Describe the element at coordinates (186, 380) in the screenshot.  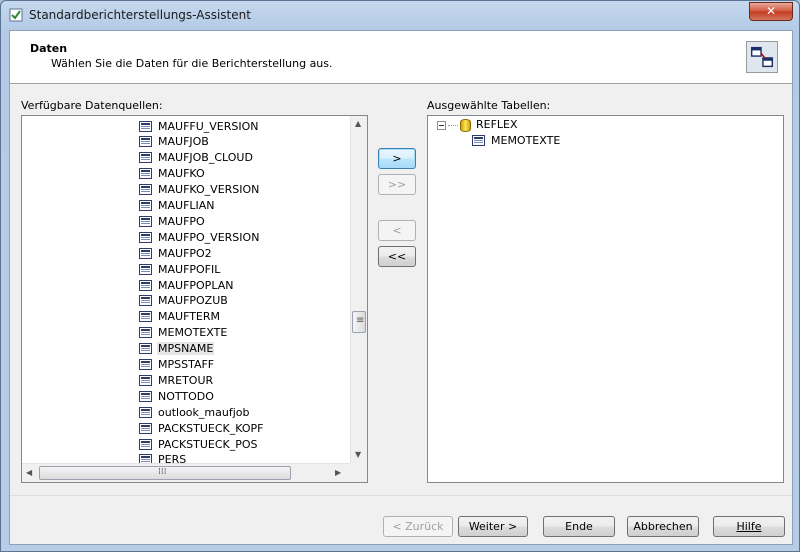
I see `list-item-label: MRETOUR` at that location.